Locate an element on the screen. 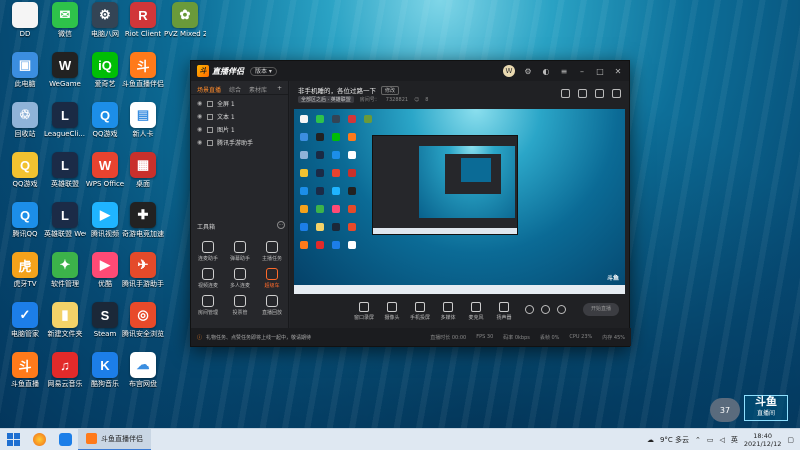 The width and height of the screenshot is (800, 450). record-icon is located at coordinates (529, 309).